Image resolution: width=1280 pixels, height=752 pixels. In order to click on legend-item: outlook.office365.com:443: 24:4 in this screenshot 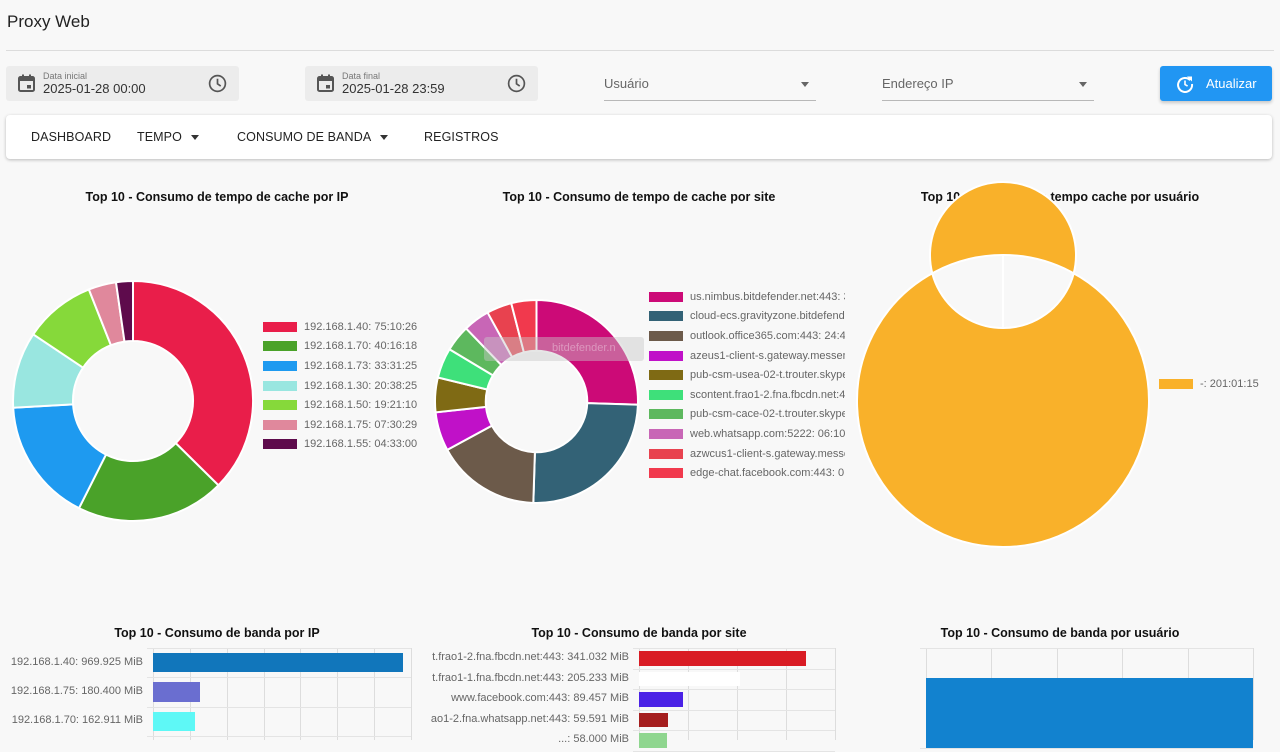, I will do `click(747, 336)`.